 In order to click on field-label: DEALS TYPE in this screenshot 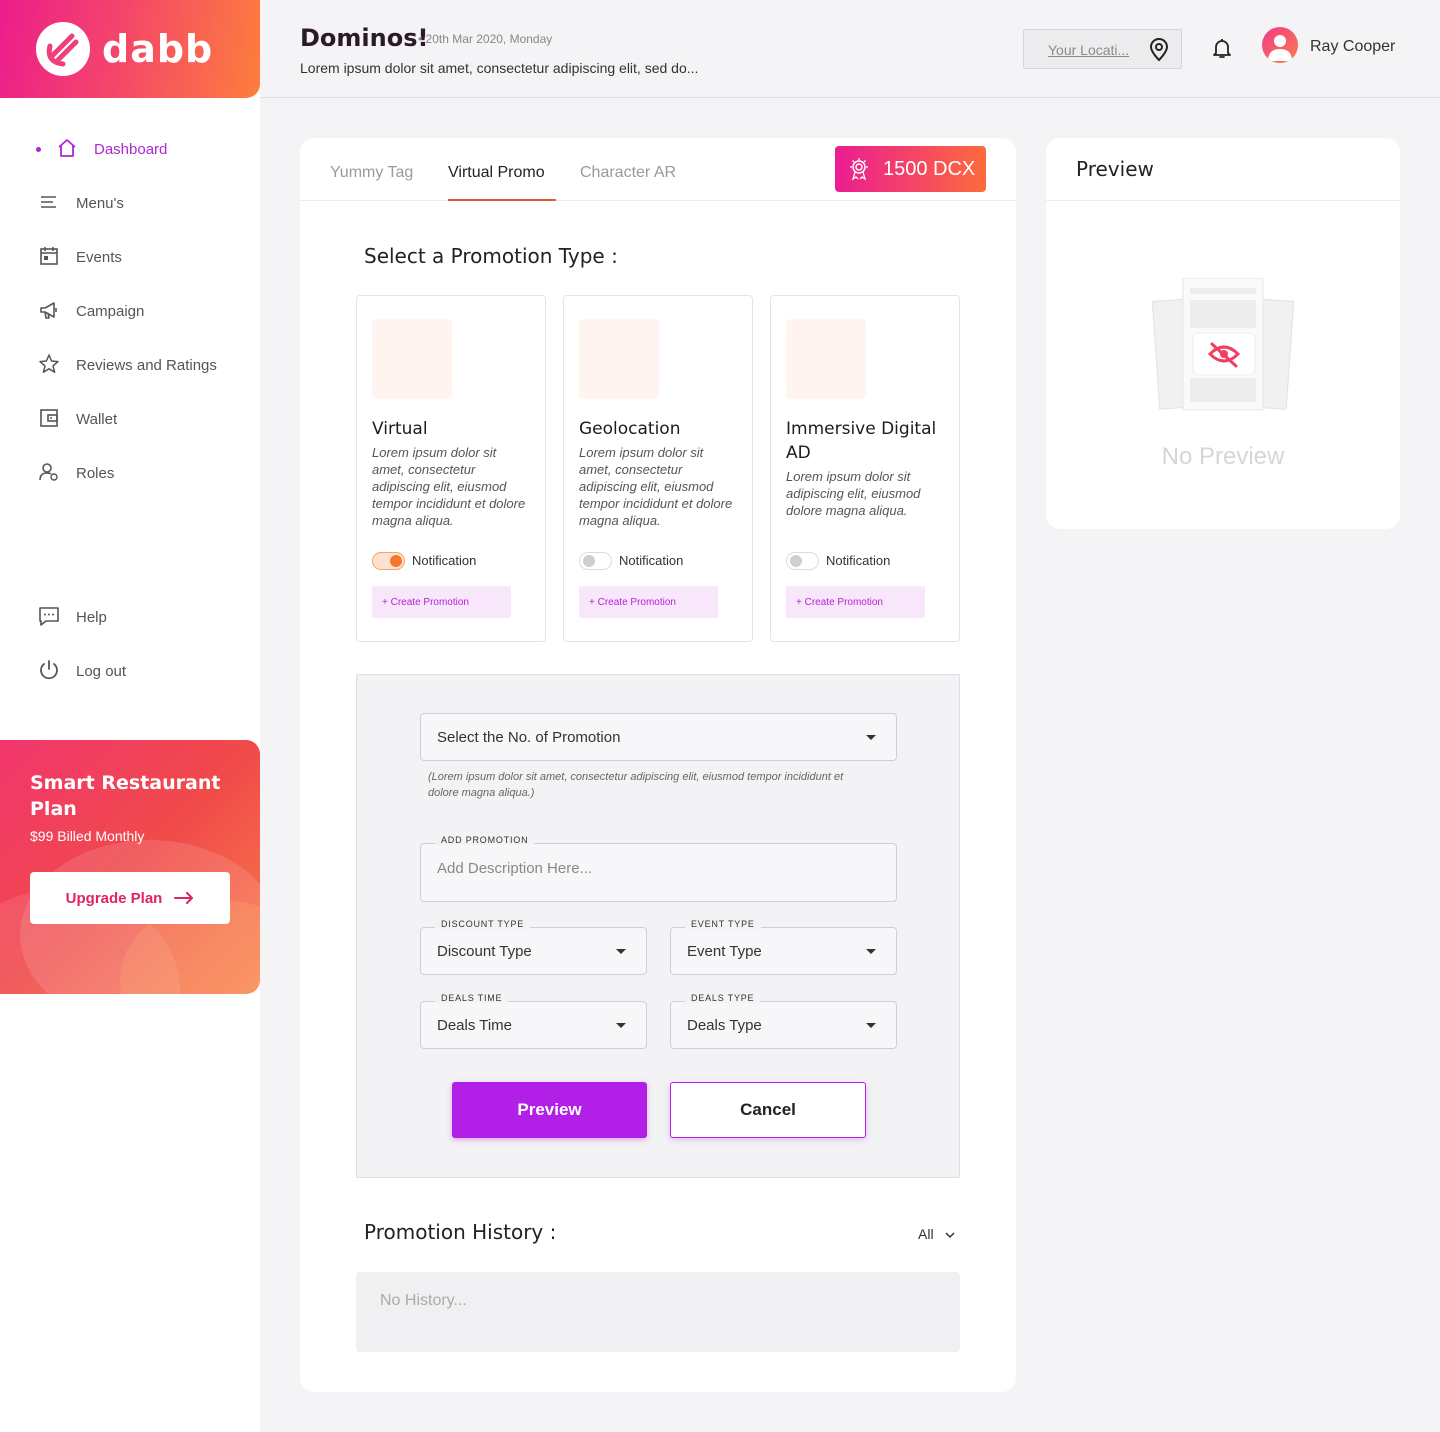, I will do `click(723, 998)`.